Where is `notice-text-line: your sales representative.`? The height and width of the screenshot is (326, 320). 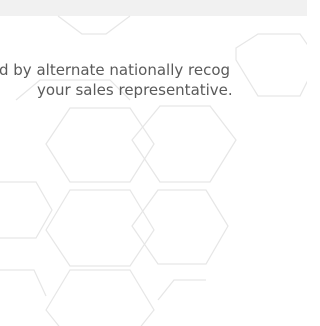
notice-text-line: your sales representative. is located at coordinates (135, 90).